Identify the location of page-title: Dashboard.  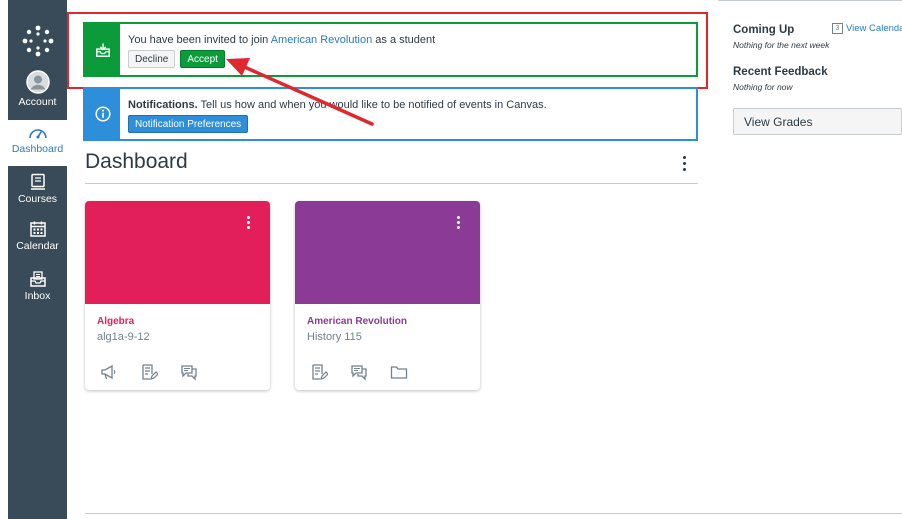
(136, 161).